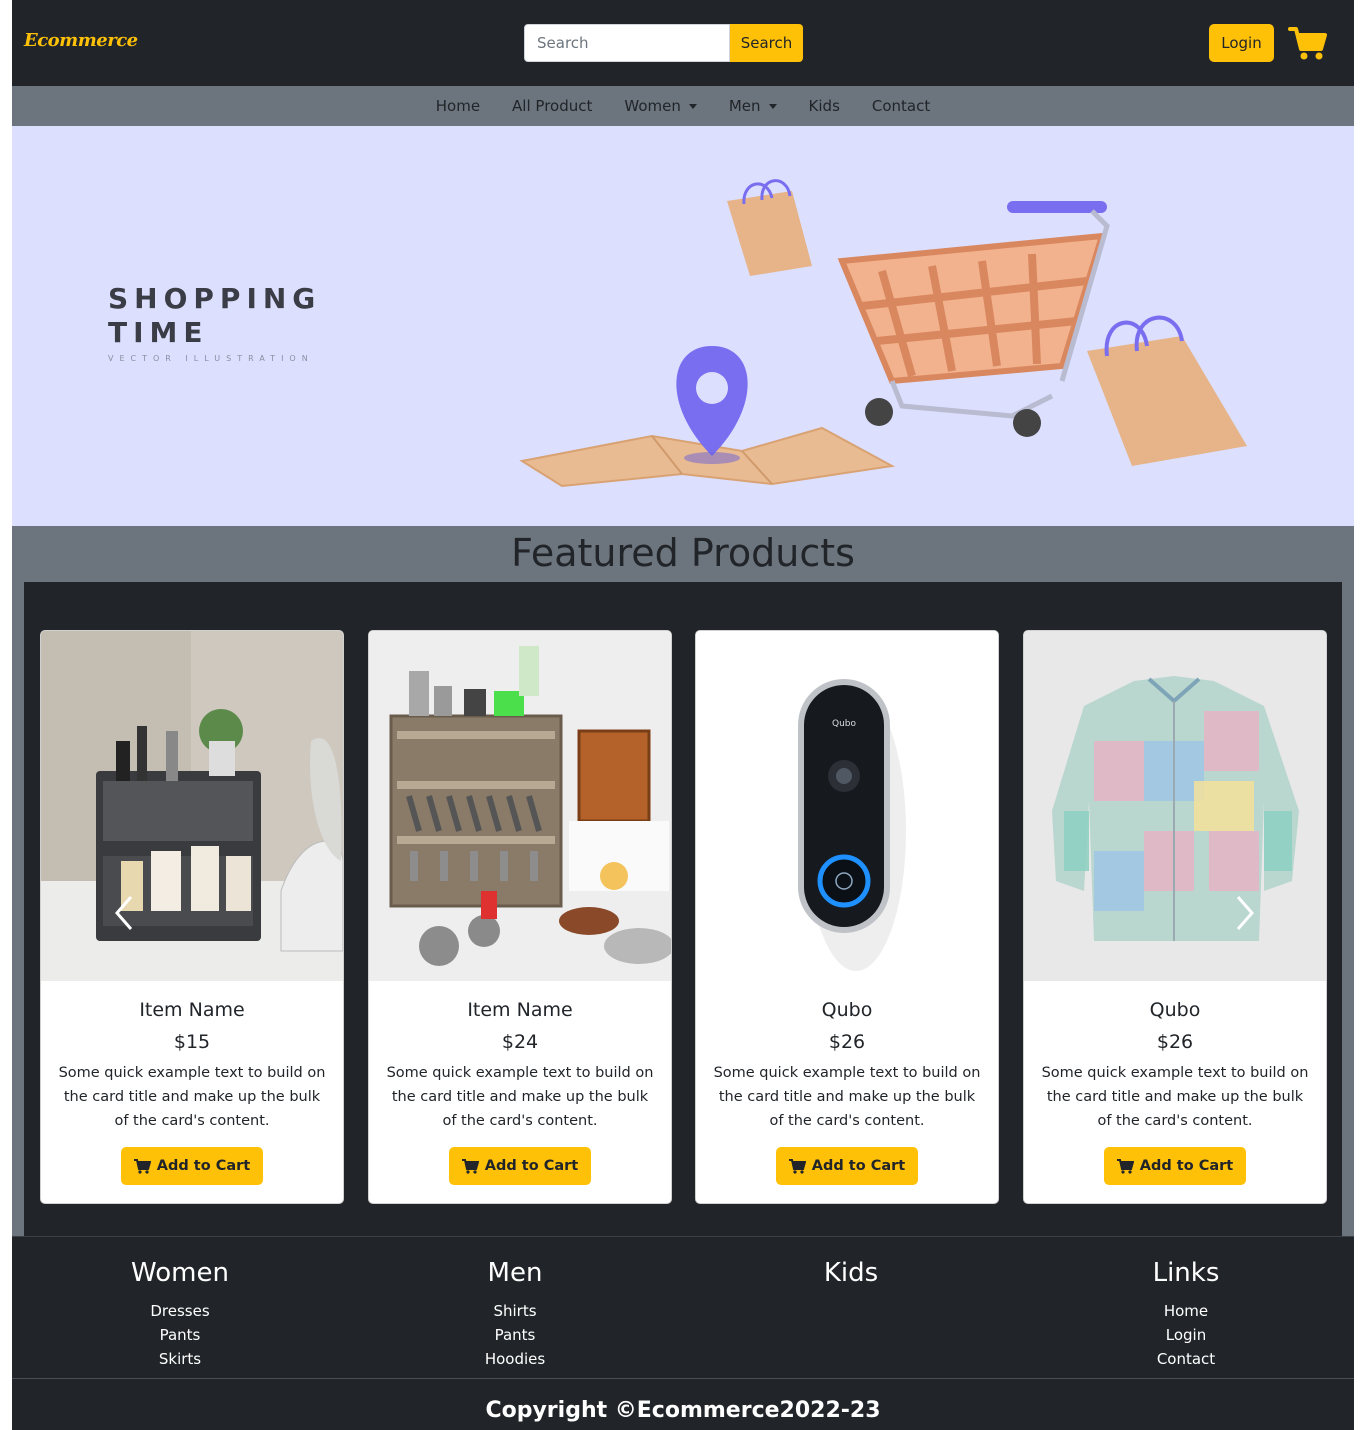 This screenshot has height=1430, width=1366. I want to click on footer-link-contact: Contact, so click(1186, 1359).